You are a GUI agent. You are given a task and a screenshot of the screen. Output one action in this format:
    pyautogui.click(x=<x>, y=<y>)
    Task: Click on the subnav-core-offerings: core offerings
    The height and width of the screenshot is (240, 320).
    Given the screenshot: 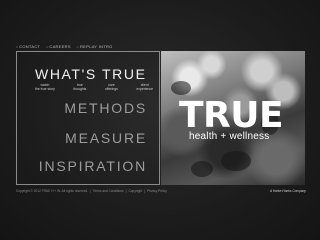 What is the action you would take?
    pyautogui.click(x=111, y=87)
    